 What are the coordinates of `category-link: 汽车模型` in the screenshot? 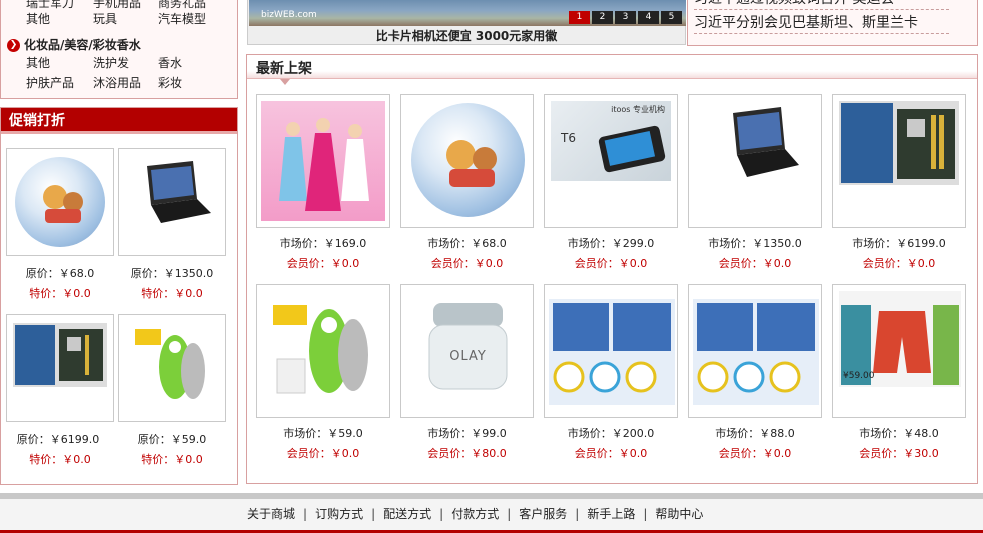 It's located at (182, 19).